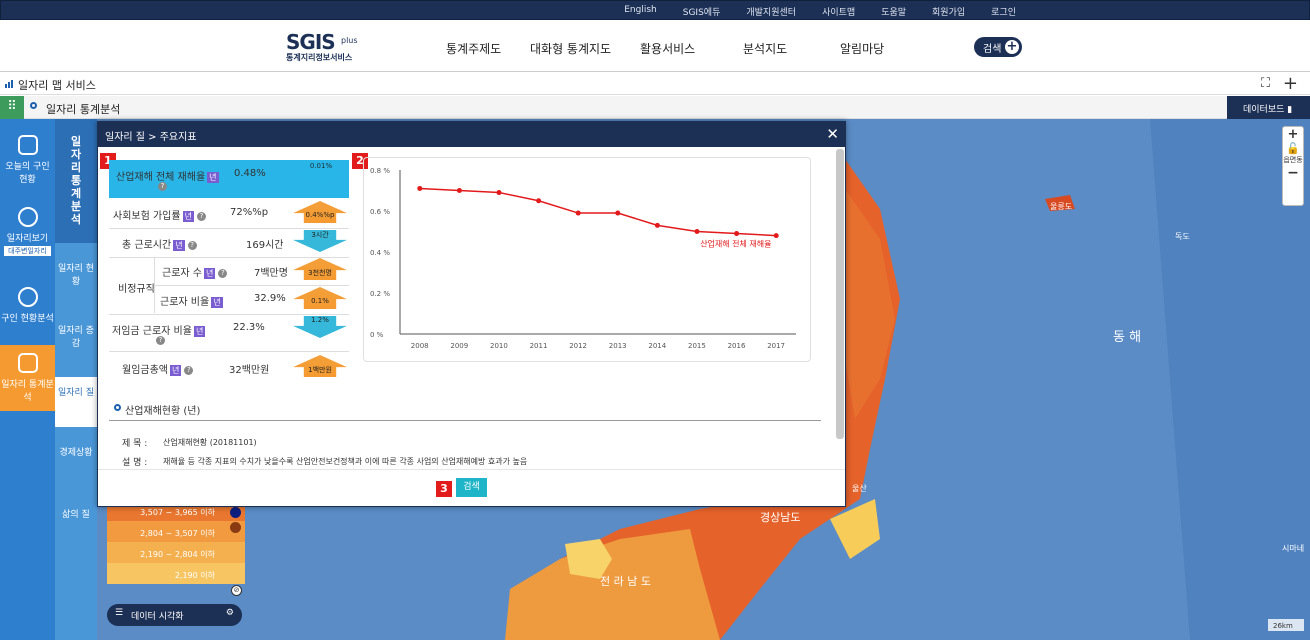 The height and width of the screenshot is (640, 1310). I want to click on x-tick-label: 2015, so click(697, 346).